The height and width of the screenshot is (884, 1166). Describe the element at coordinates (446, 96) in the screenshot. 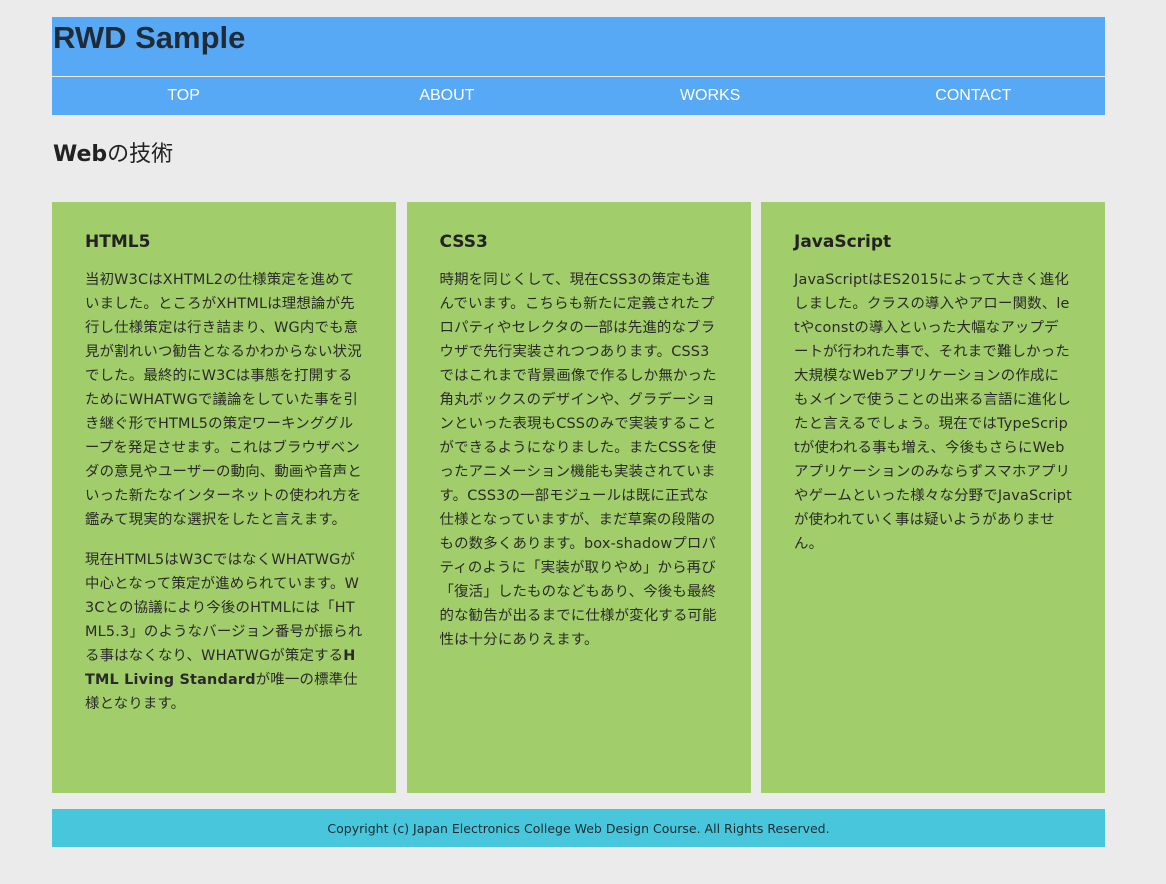

I see `nav-item-about: ABOUT` at that location.